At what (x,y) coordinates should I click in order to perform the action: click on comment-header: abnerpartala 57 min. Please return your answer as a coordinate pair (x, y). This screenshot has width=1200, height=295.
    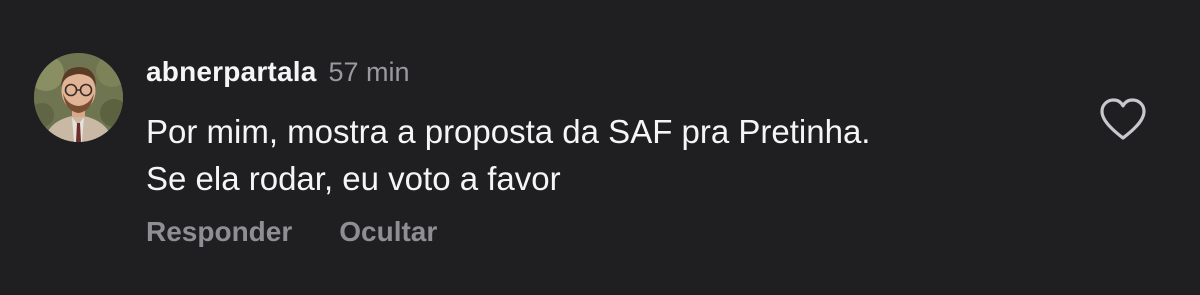
    Looking at the image, I should click on (278, 76).